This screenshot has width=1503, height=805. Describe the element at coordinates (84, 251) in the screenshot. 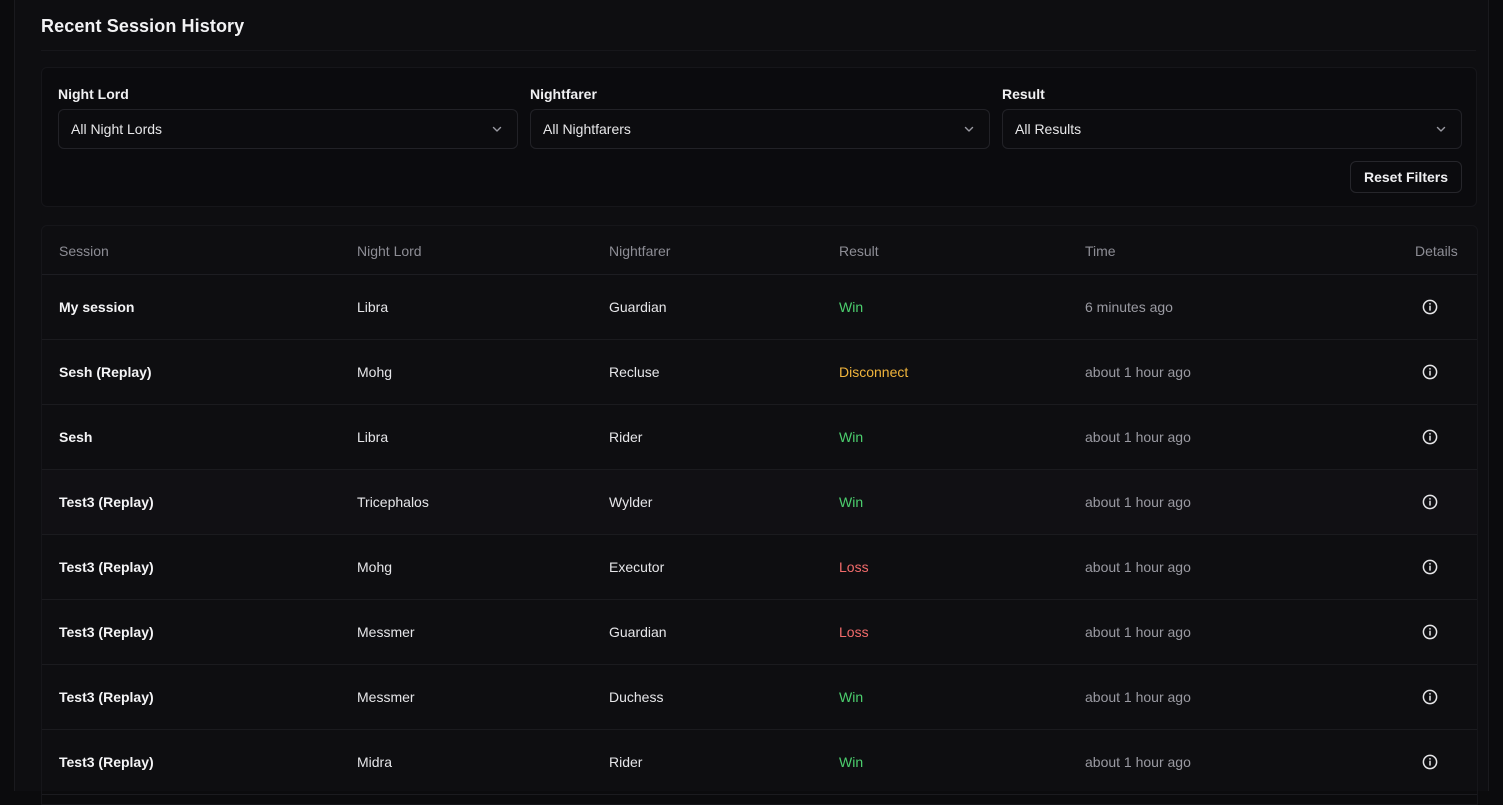

I see `column-header-session: Session` at that location.